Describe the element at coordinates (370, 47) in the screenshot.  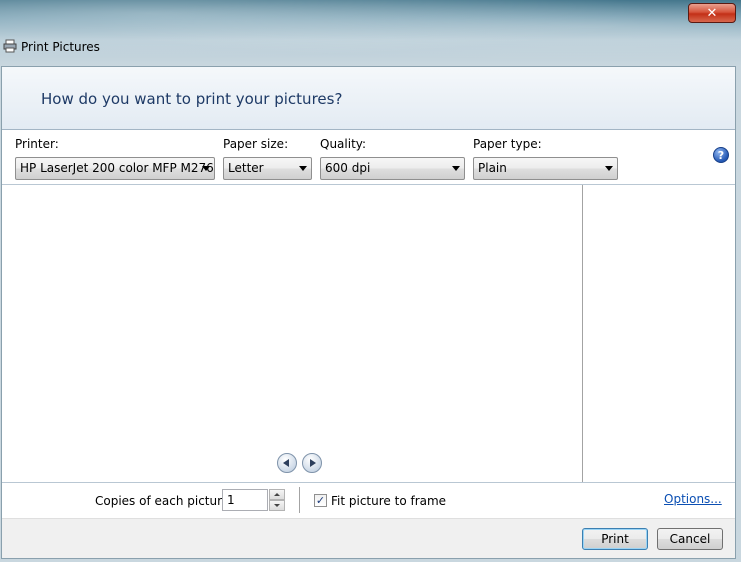
I see `title-bar: Print Pictures` at that location.